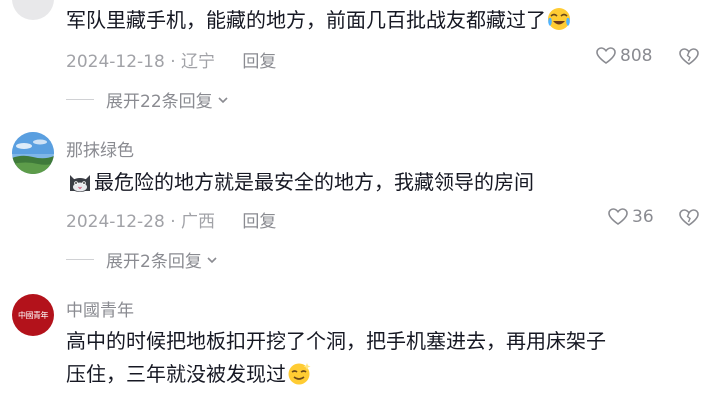  I want to click on comment-text: 军队里藏手机，能藏的地方，前面几百批战友都藏过了, so click(381, 22).